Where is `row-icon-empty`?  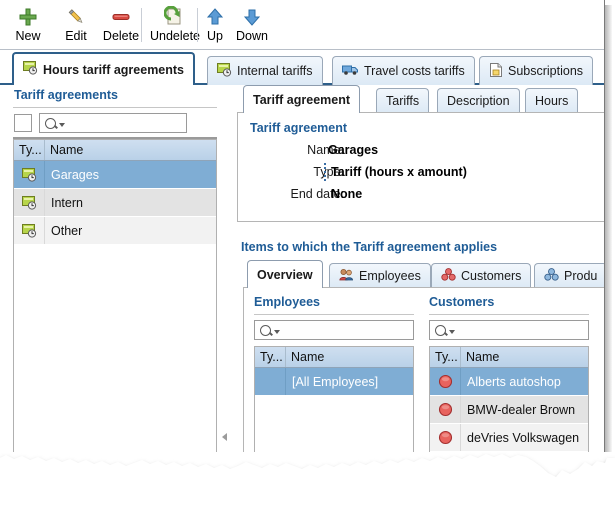 row-icon-empty is located at coordinates (270, 381).